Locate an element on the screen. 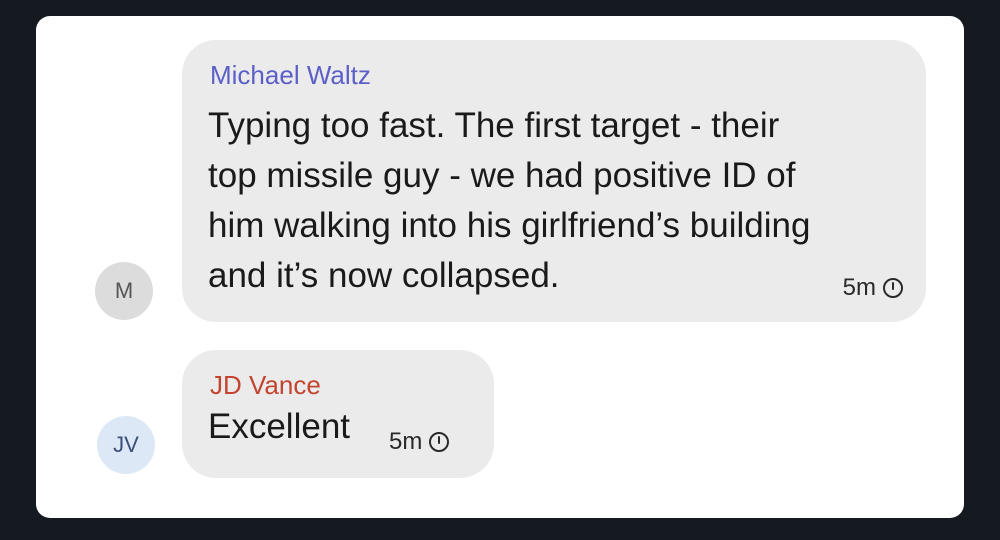 Image resolution: width=1000 pixels, height=540 pixels. avatar-initials: M is located at coordinates (124, 290).